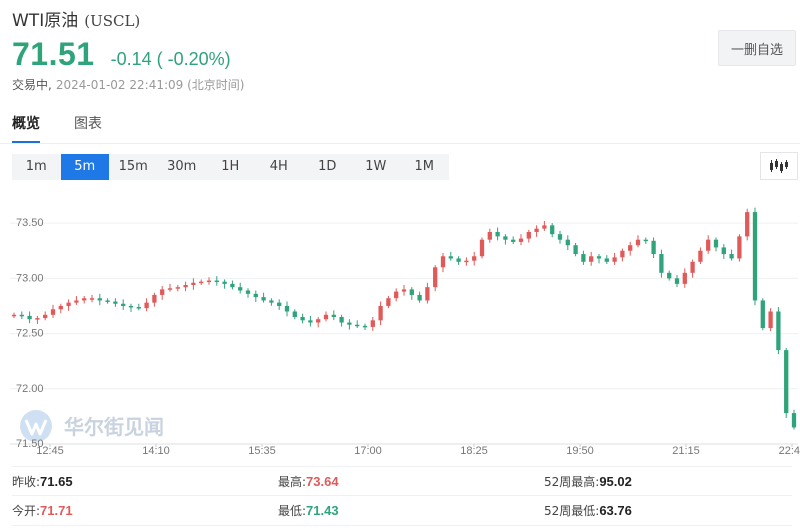 This screenshot has height=530, width=800. Describe the element at coordinates (368, 451) in the screenshot. I see `x-tick-label: 17:00` at that location.